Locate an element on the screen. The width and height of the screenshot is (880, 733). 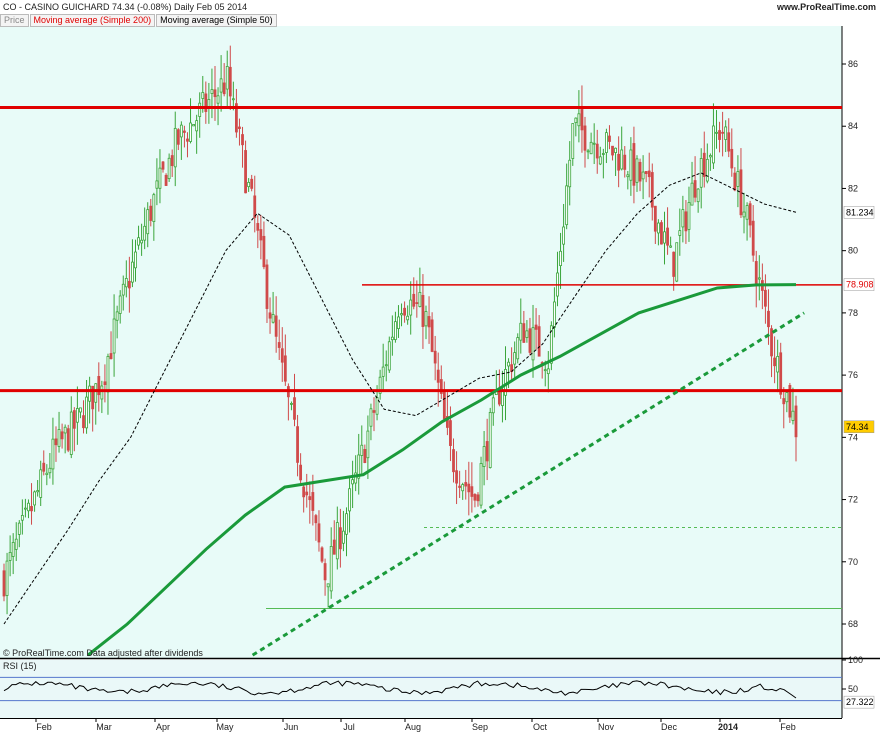
y-tick-label: 84 is located at coordinates (853, 126).